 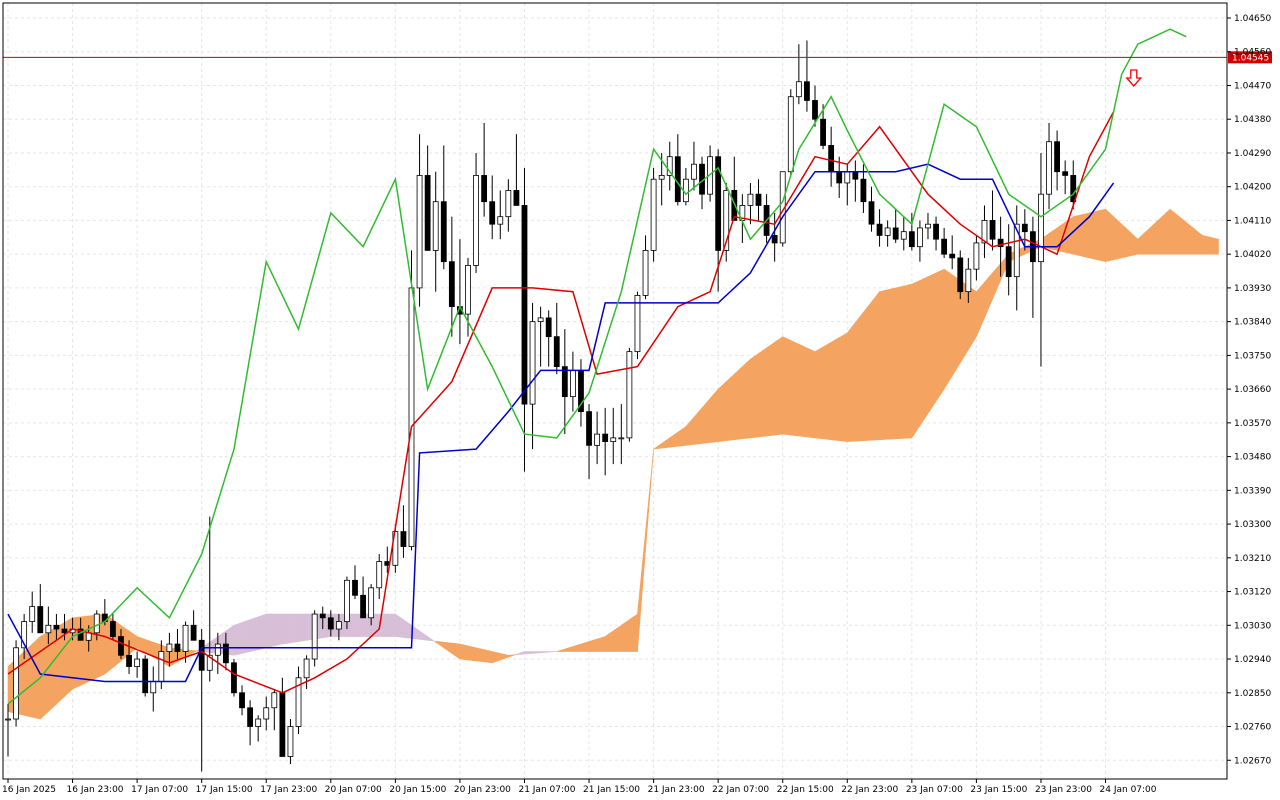 What do you see at coordinates (1252, 491) in the screenshot?
I see `y-tick-label: 1.03390` at bounding box center [1252, 491].